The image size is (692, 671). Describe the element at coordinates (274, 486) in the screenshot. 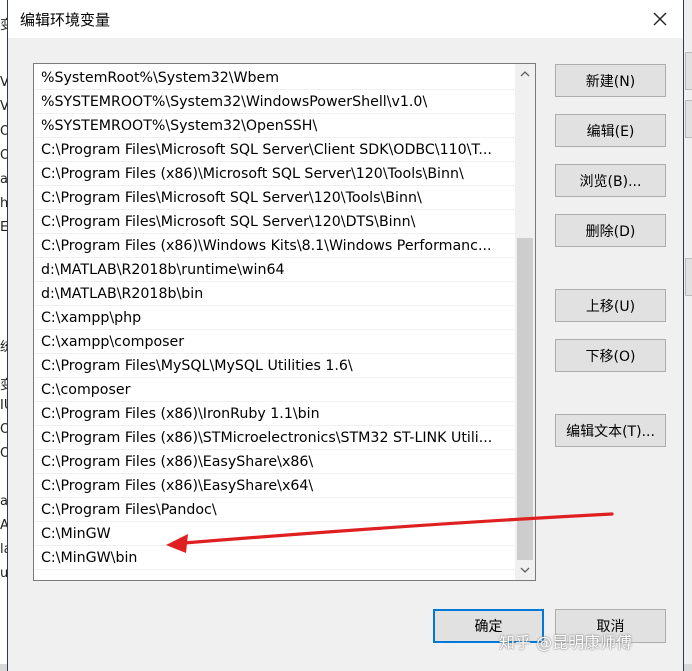

I see `path-list-item: C:\Program Files (x86)\EasyShare\x64\` at that location.